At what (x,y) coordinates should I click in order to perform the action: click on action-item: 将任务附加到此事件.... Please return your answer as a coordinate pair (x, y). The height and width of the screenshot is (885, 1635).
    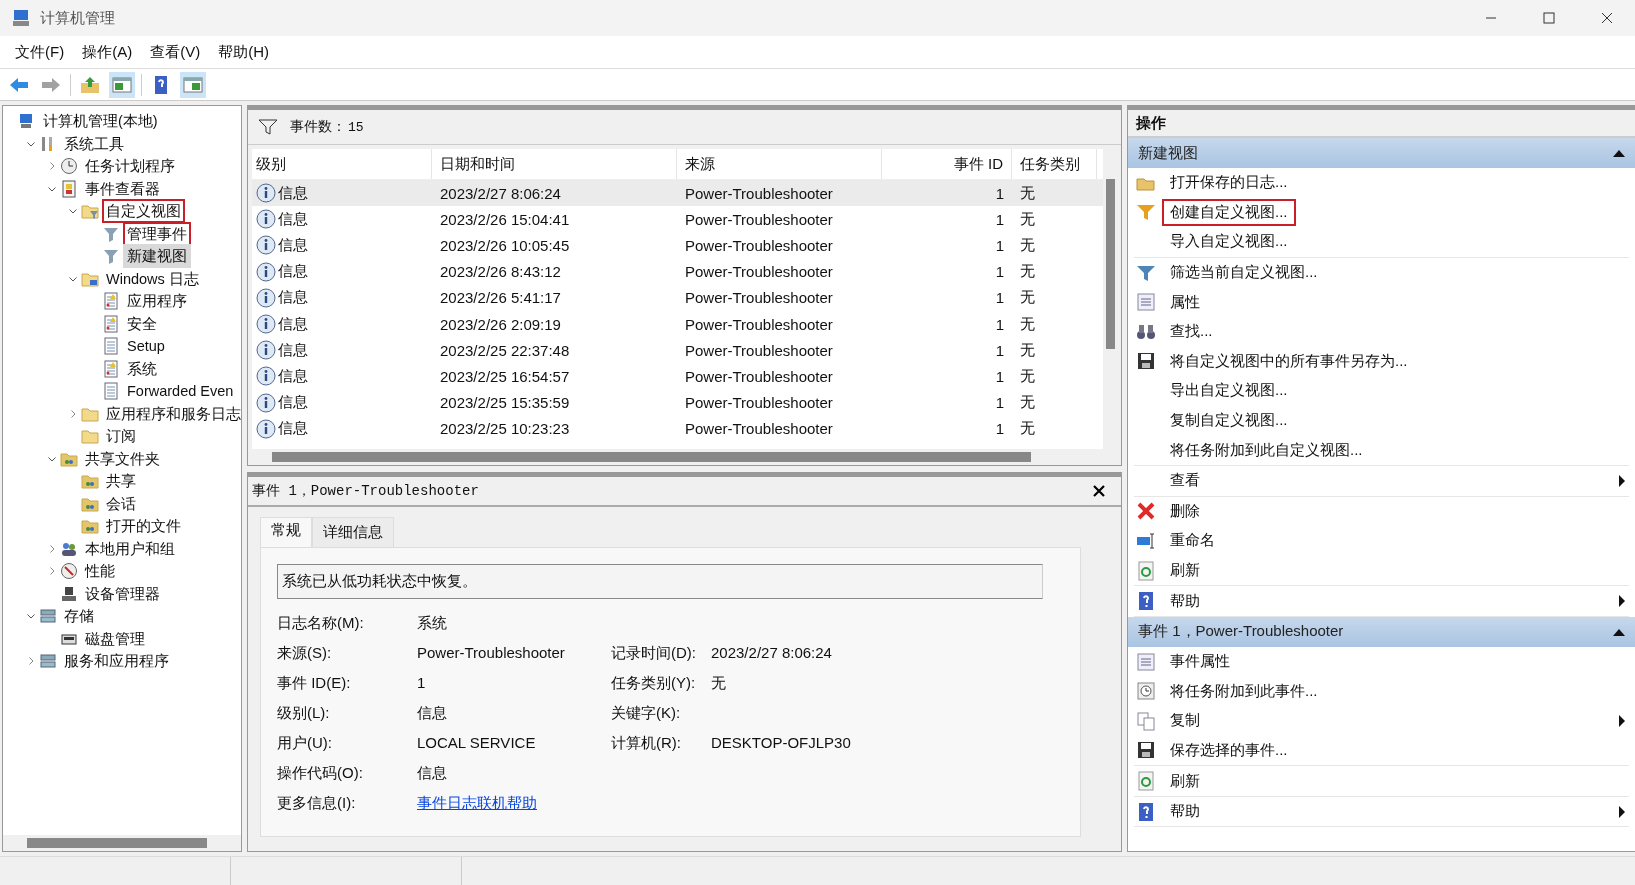
    Looking at the image, I should click on (1244, 691).